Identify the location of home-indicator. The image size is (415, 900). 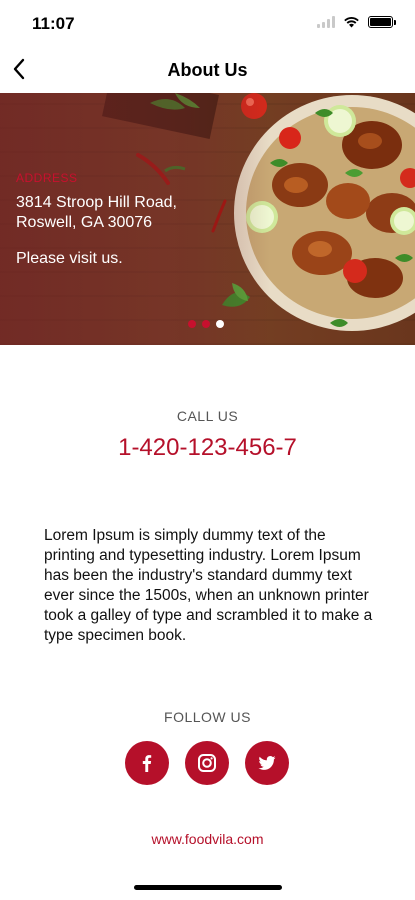
(208, 887).